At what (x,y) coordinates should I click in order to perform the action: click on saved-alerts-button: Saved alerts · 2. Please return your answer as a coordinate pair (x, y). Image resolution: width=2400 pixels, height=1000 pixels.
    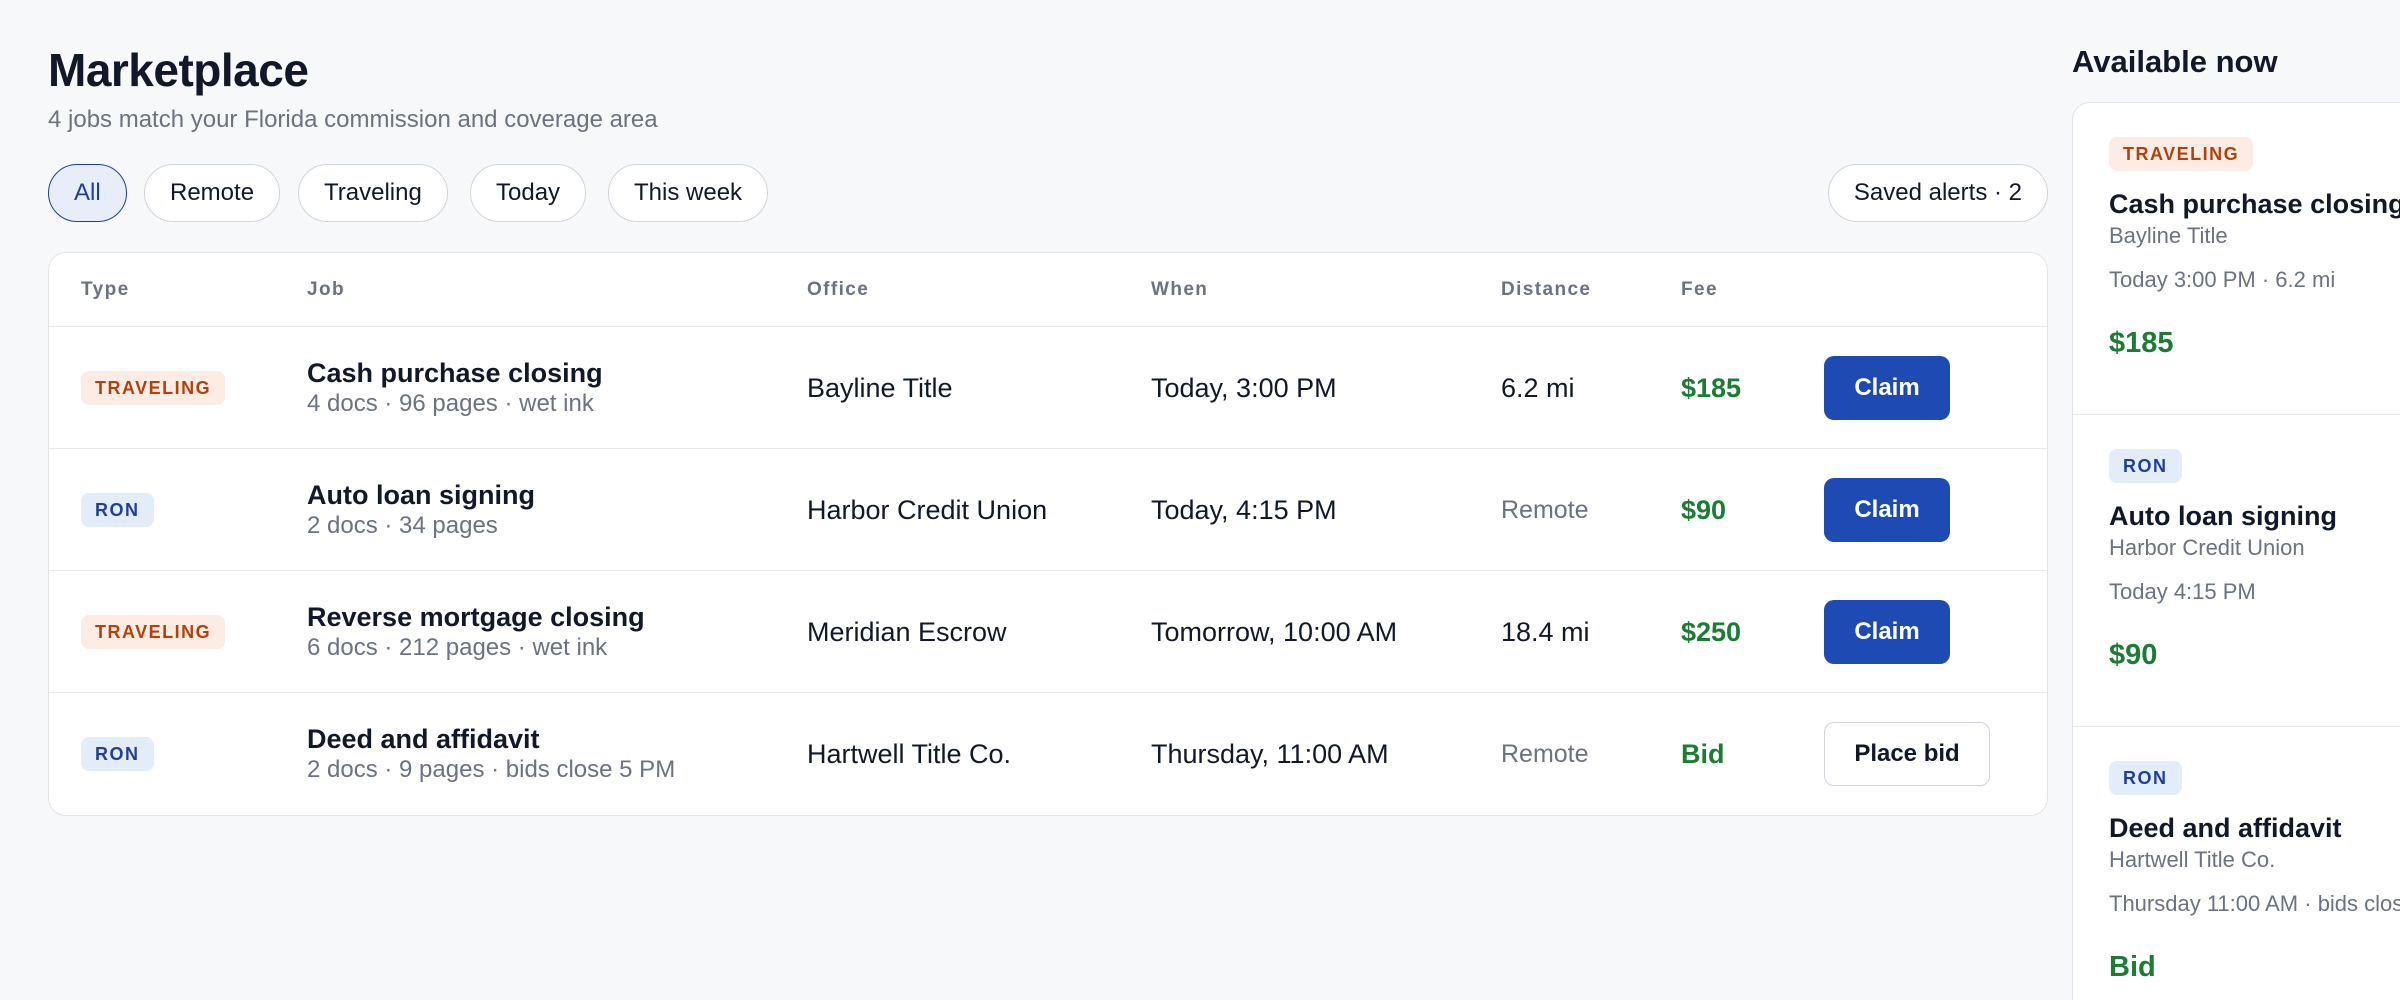
    Looking at the image, I should click on (1937, 193).